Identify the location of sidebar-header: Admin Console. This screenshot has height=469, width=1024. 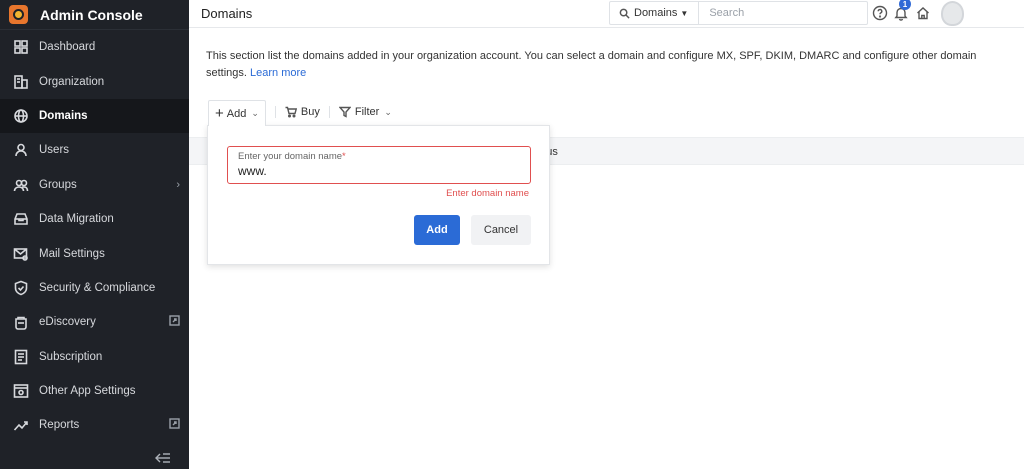
(94, 15).